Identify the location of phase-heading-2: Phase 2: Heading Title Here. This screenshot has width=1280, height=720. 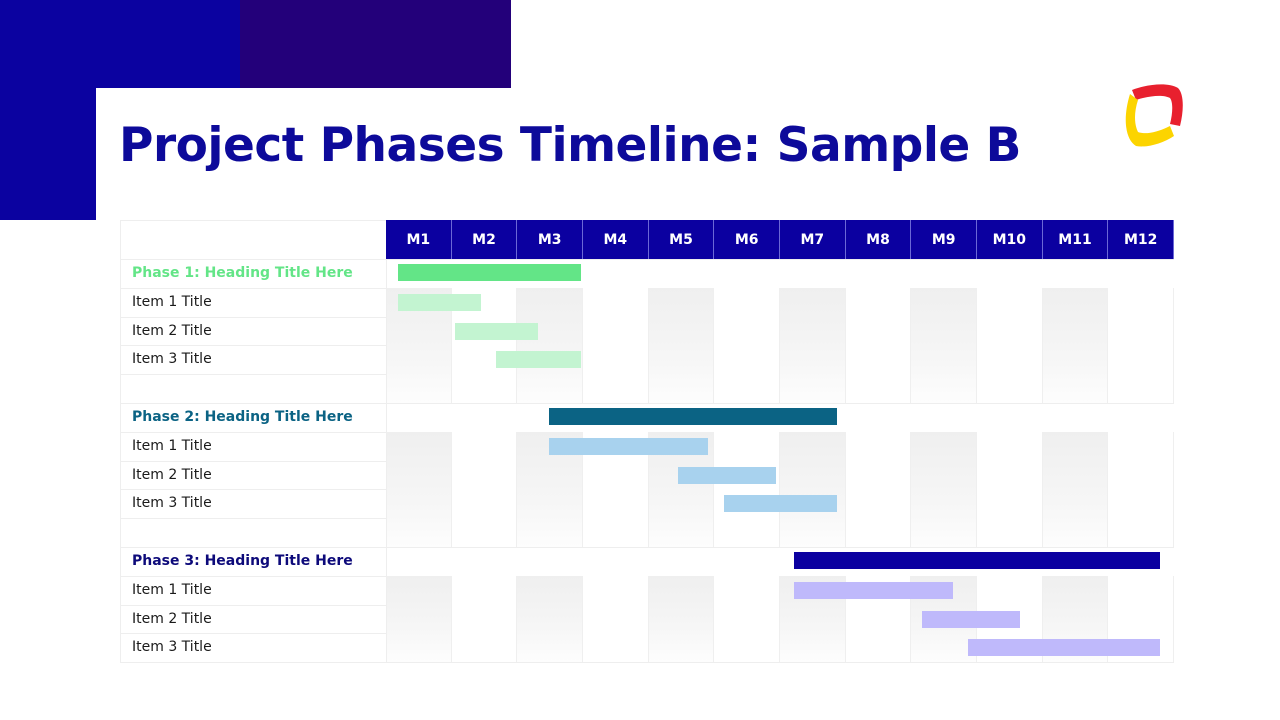
(242, 417).